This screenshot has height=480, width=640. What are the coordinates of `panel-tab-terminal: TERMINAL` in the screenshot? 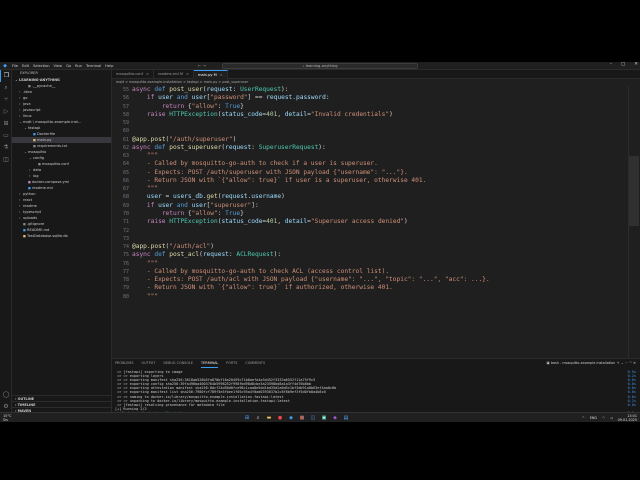 It's located at (210, 363).